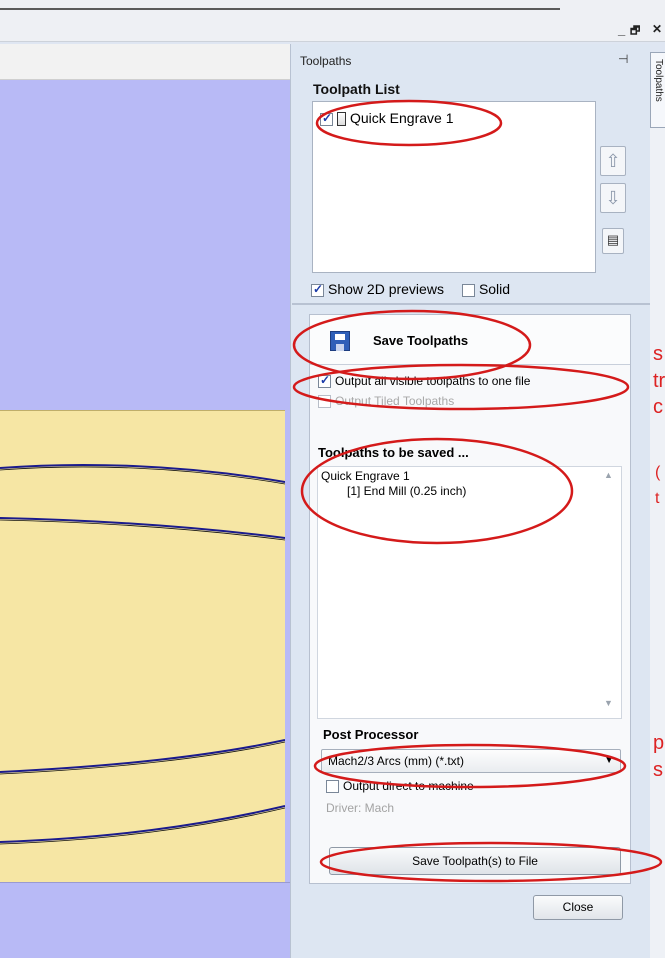 The image size is (665, 958). What do you see at coordinates (433, 381) in the screenshot?
I see `one-file-label: Output all visible toolpaths to one file` at bounding box center [433, 381].